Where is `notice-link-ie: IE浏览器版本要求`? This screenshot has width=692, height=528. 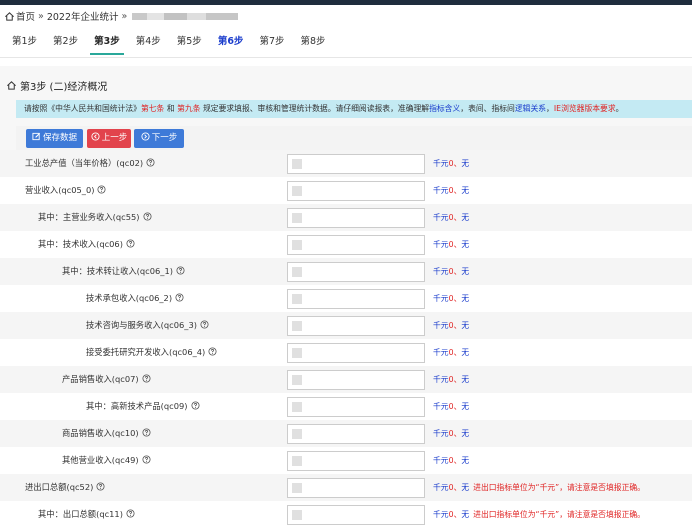
notice-link-ie: IE浏览器版本要求 is located at coordinates (585, 108).